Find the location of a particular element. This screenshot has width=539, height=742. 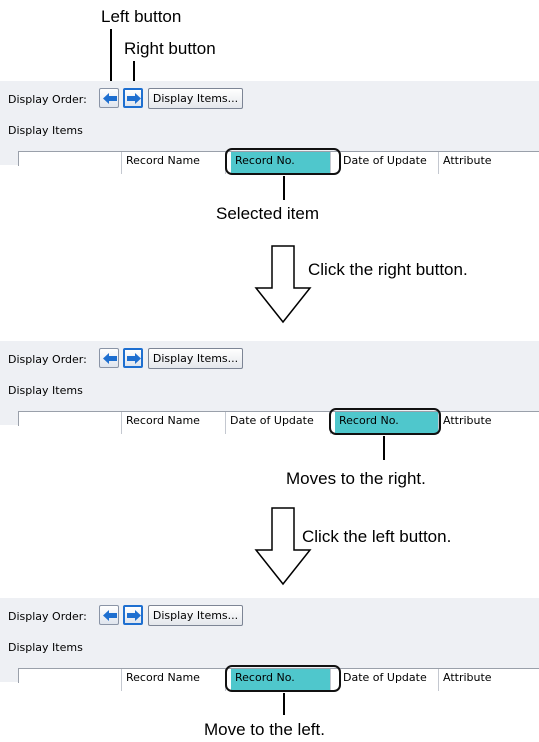

click-right-instruction: Click the right button. is located at coordinates (388, 269).